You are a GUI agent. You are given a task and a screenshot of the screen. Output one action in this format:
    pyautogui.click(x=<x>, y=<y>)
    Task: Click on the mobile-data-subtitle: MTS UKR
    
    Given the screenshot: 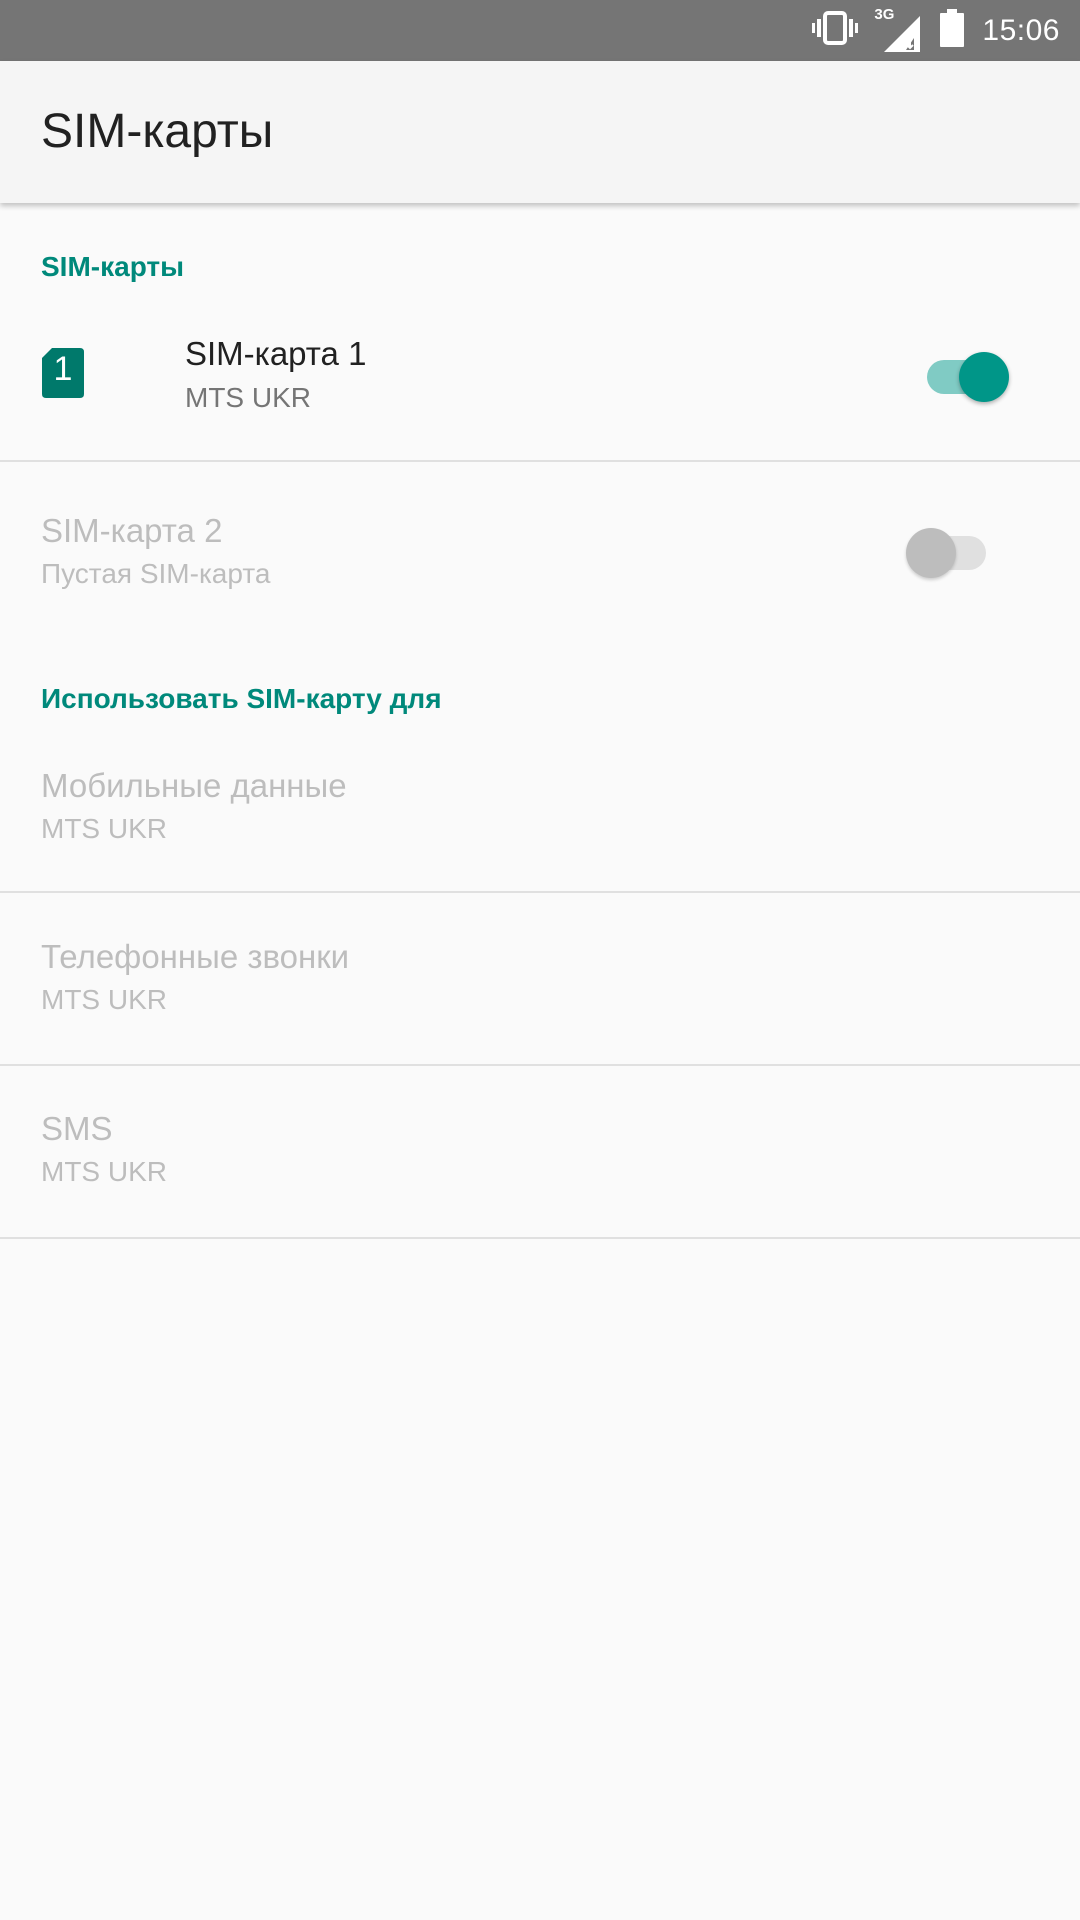 What is the action you would take?
    pyautogui.click(x=104, y=828)
    